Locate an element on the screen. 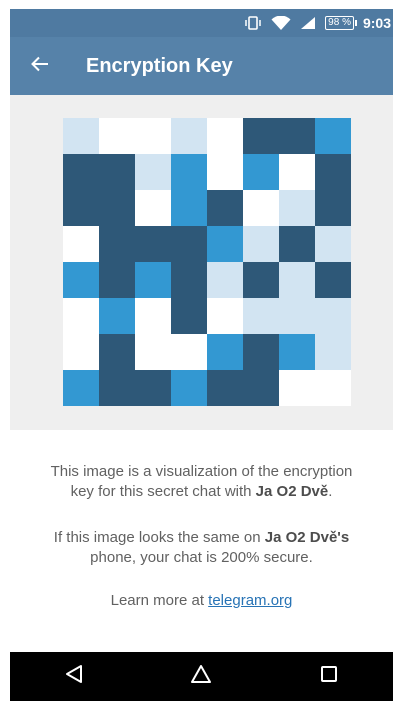  security-note-suffix: phone, your chat is 200% secure. is located at coordinates (201, 557).